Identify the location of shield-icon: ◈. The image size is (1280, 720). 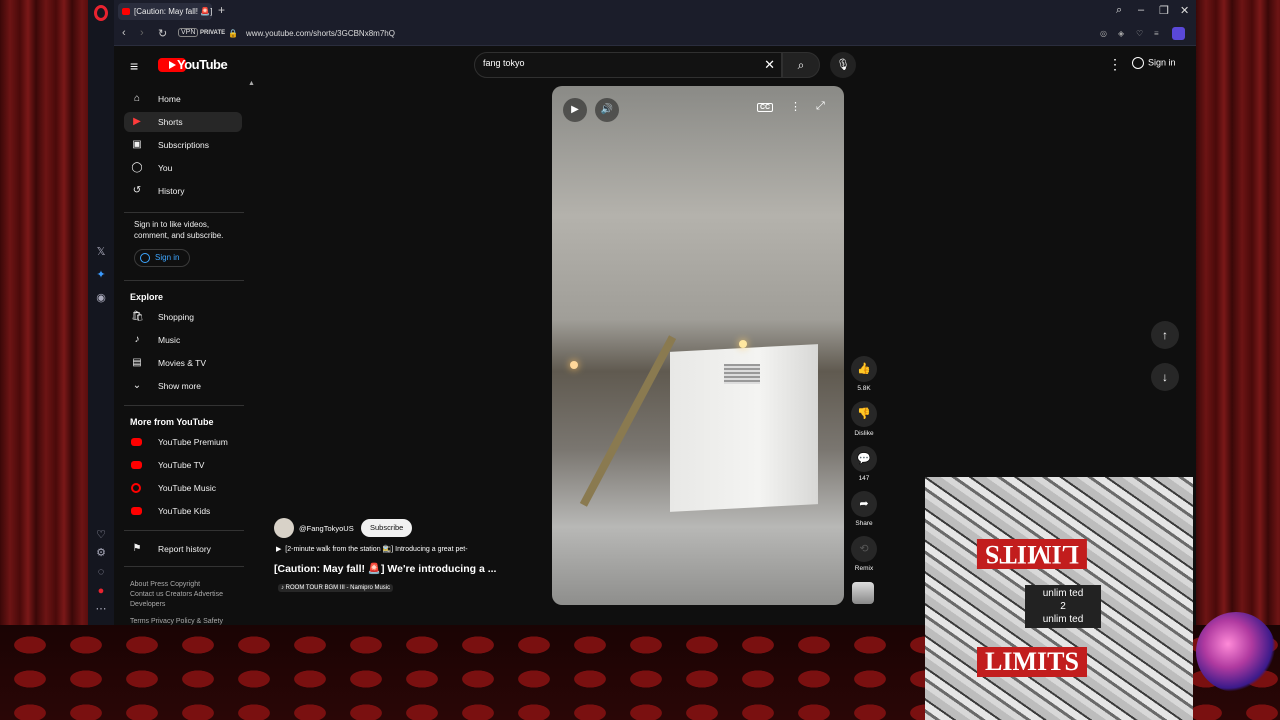
(1122, 33).